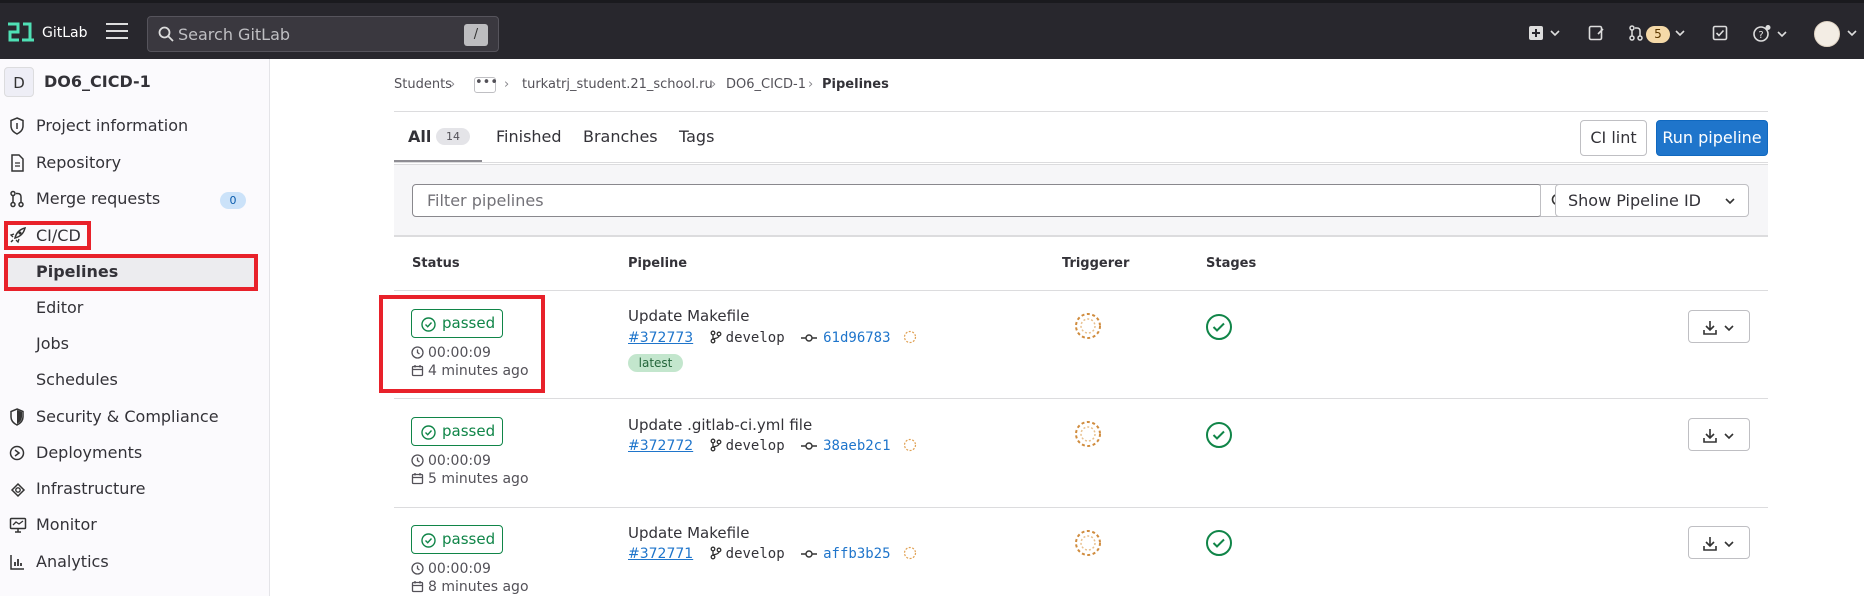 The width and height of the screenshot is (1864, 596). Describe the element at coordinates (134, 163) in the screenshot. I see `sidebar-item-repository: Repository` at that location.